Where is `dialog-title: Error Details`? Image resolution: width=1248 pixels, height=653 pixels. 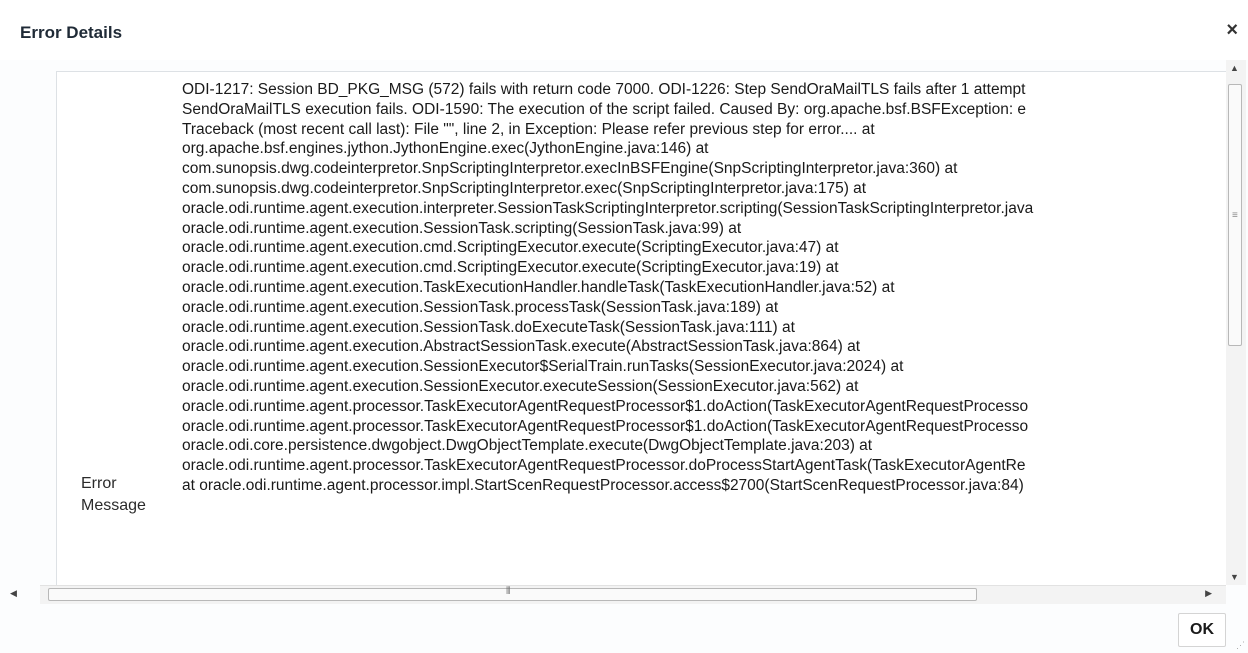
dialog-title: Error Details is located at coordinates (71, 32).